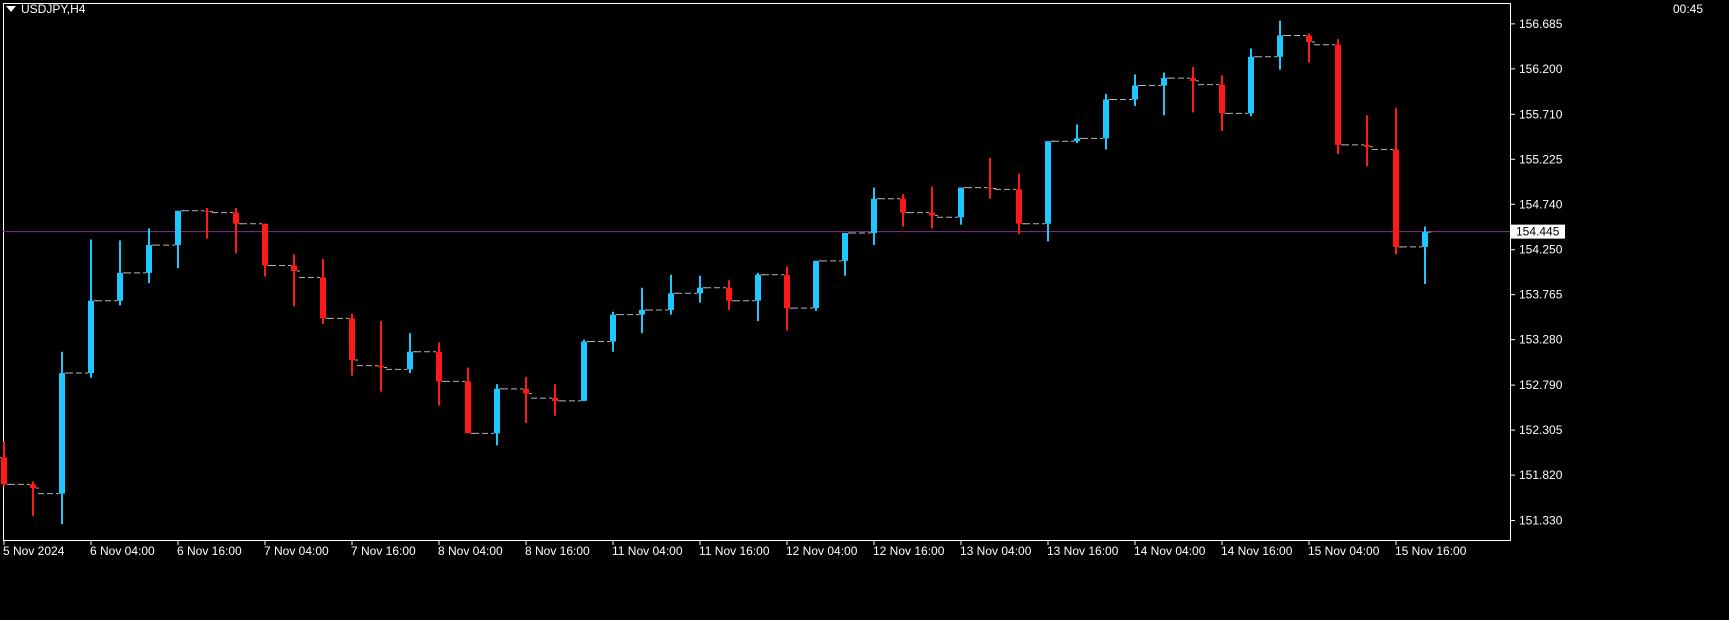 This screenshot has width=1729, height=620. I want to click on x-tick-label: 13 Nov 16:00, so click(1083, 551).